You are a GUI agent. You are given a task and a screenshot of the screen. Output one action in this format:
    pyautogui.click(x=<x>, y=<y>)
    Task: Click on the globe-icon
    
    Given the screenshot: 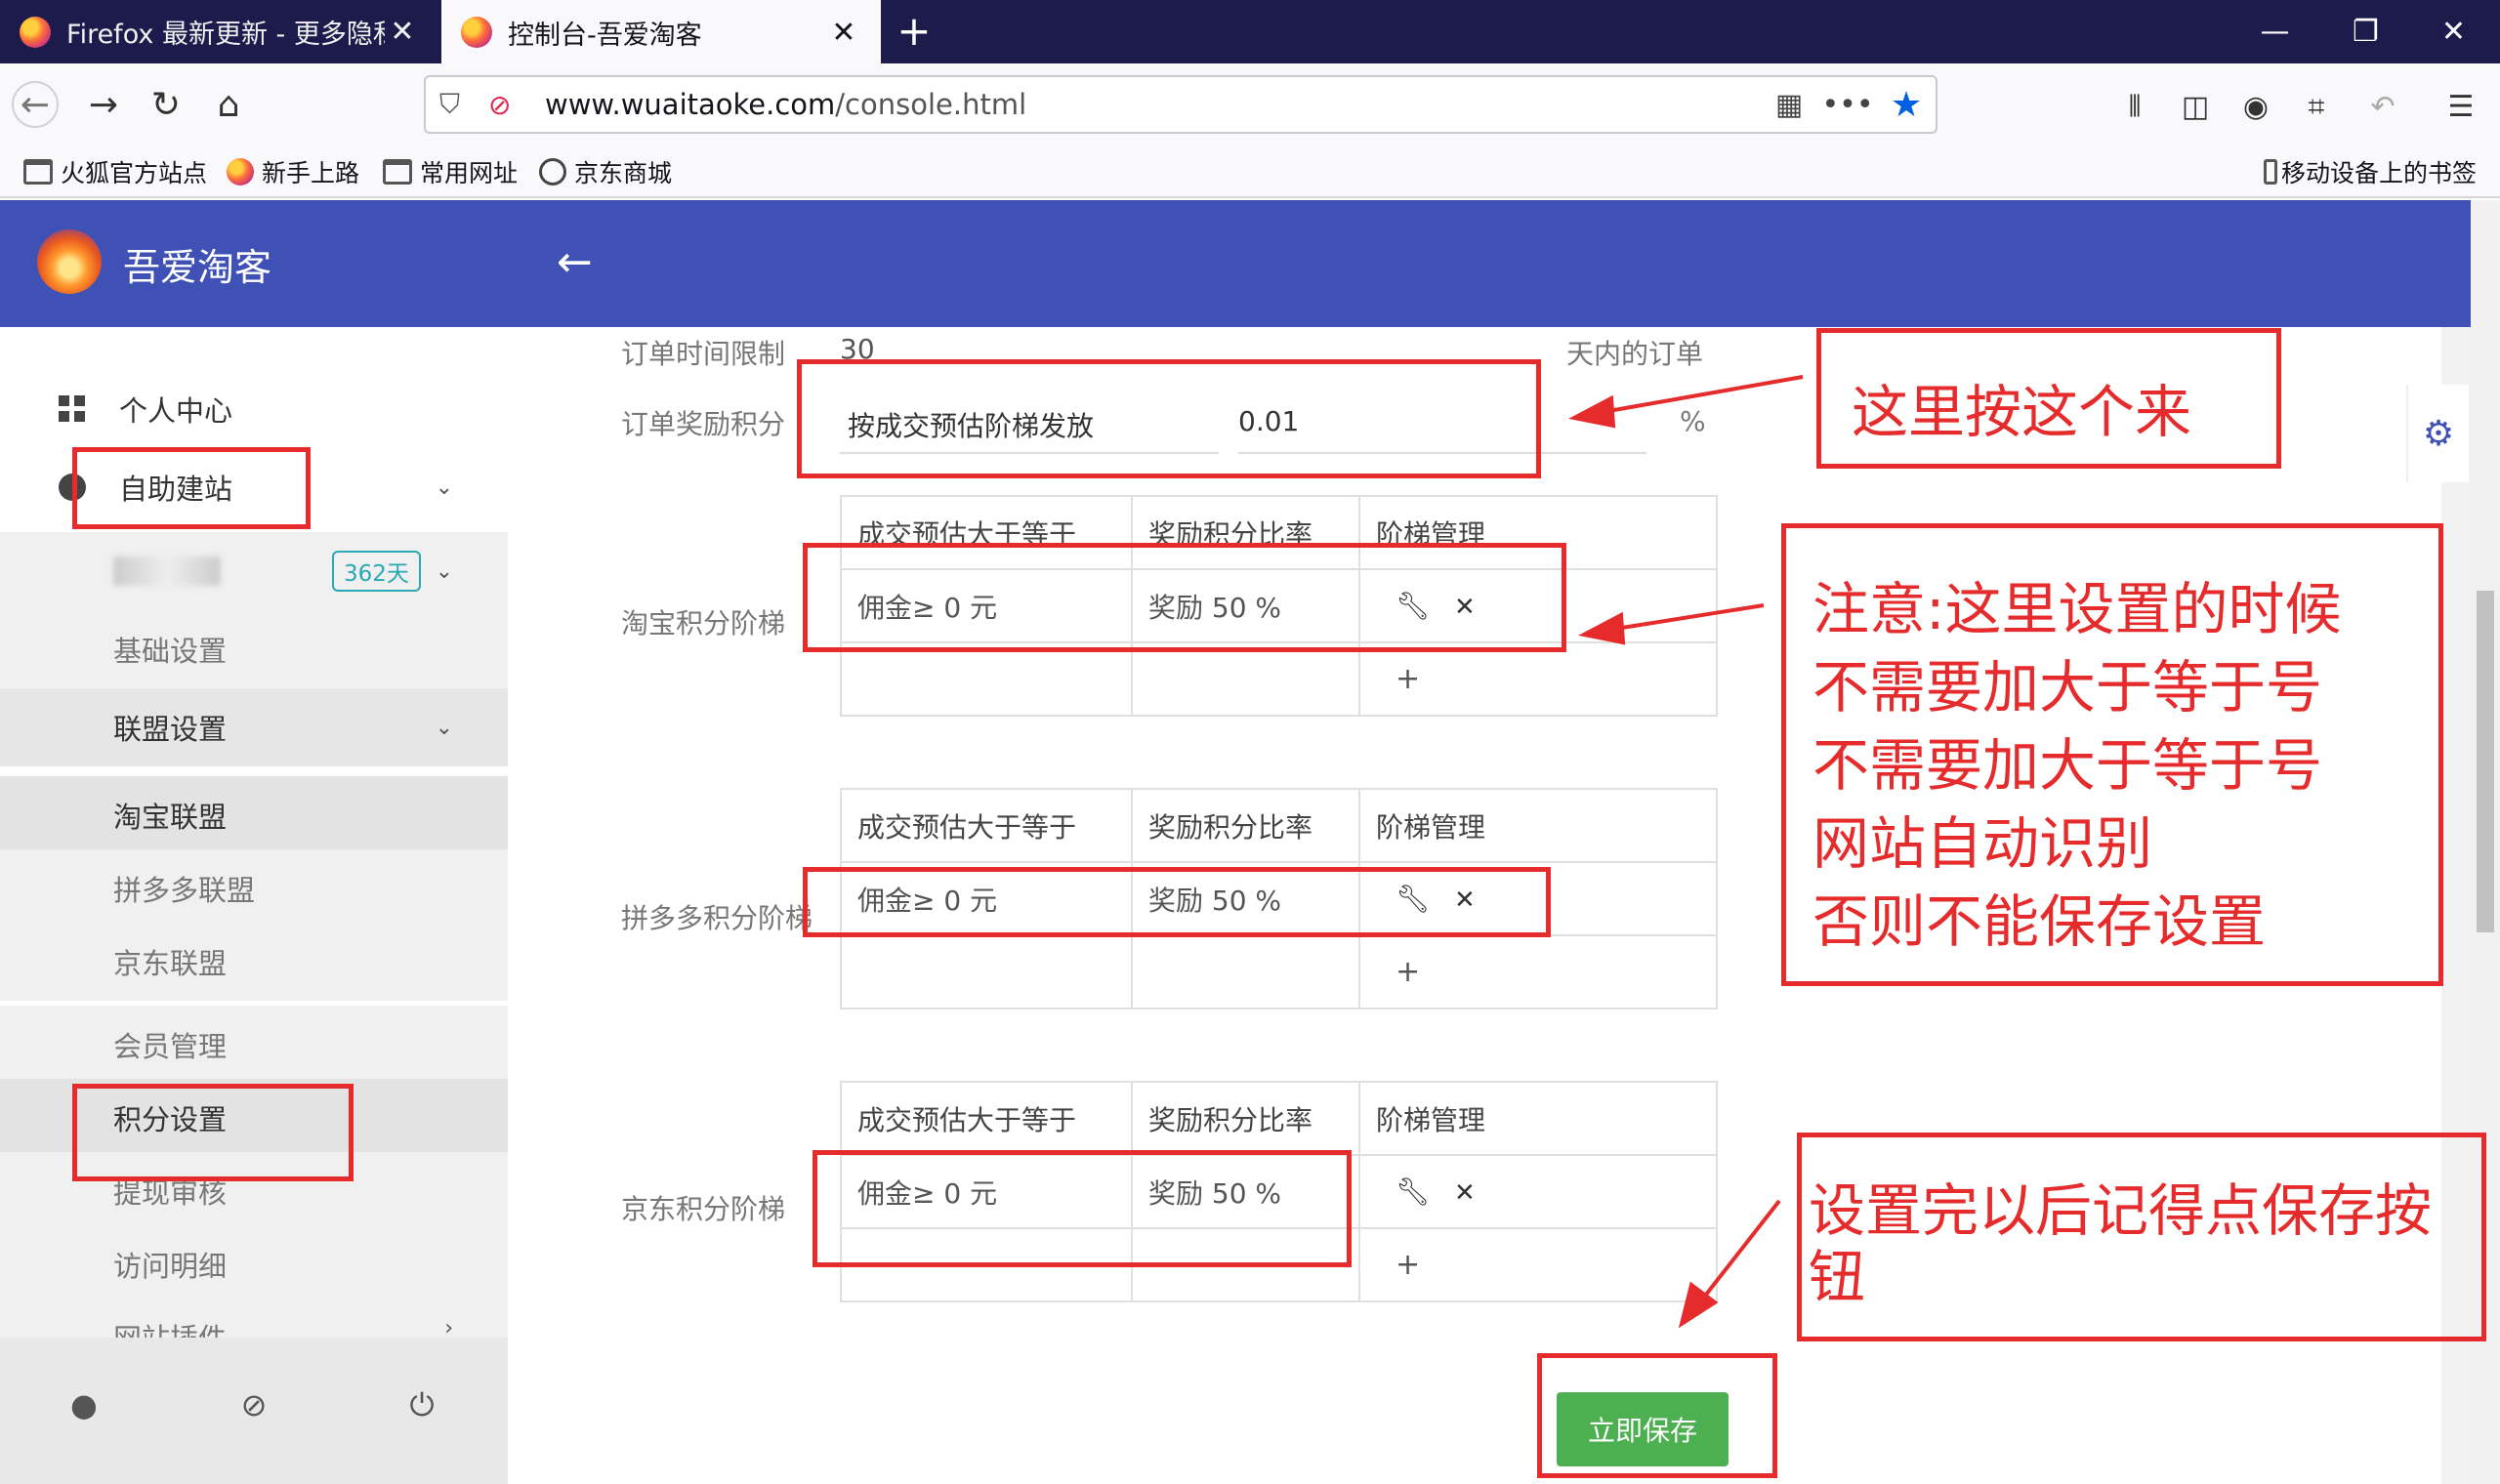 What is the action you would take?
    pyautogui.click(x=552, y=172)
    